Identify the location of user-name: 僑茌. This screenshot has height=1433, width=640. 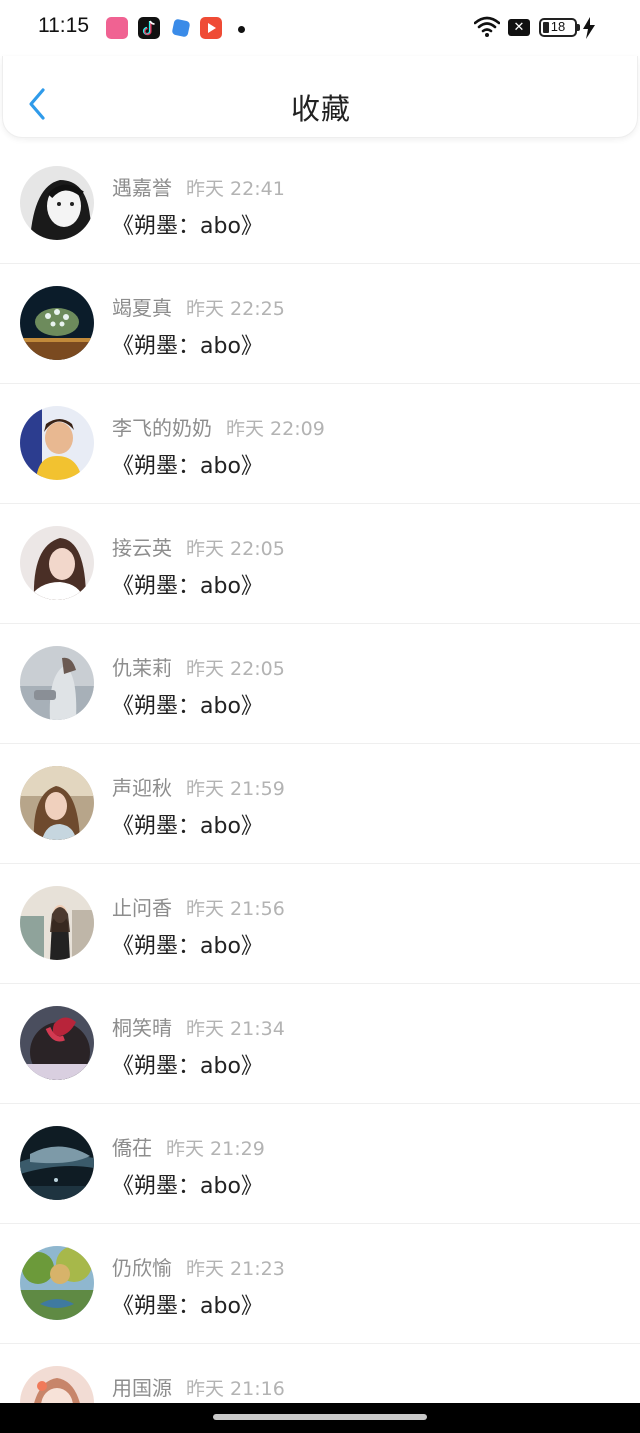
(132, 1148).